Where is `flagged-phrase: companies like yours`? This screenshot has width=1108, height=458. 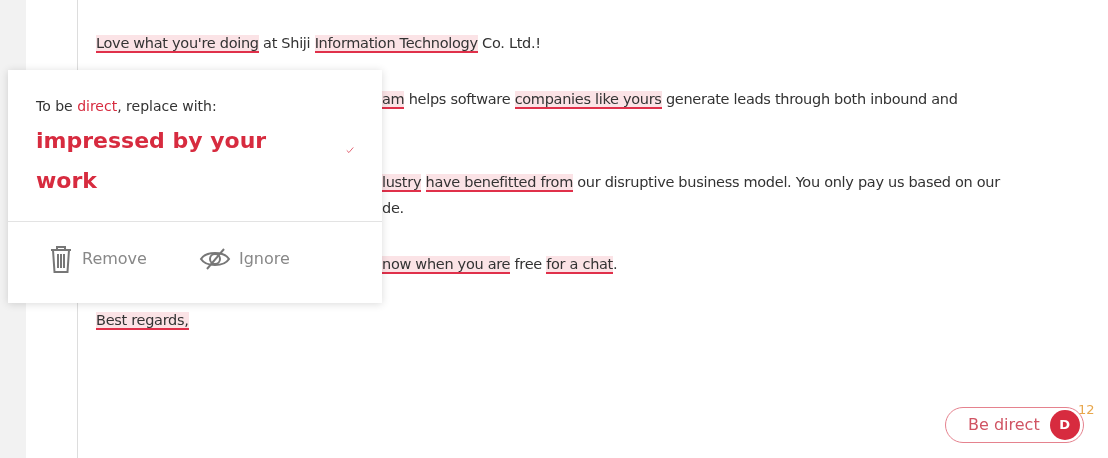
flagged-phrase: companies like yours is located at coordinates (588, 100).